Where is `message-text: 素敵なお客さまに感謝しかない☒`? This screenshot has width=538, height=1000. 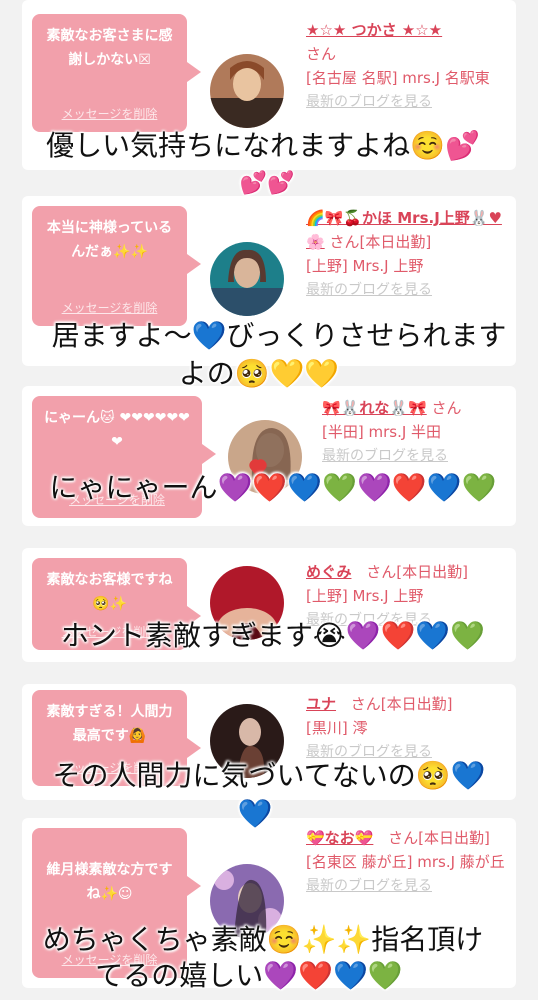
message-text: 素敵なお客さまに感謝しかない☒ is located at coordinates (109, 48).